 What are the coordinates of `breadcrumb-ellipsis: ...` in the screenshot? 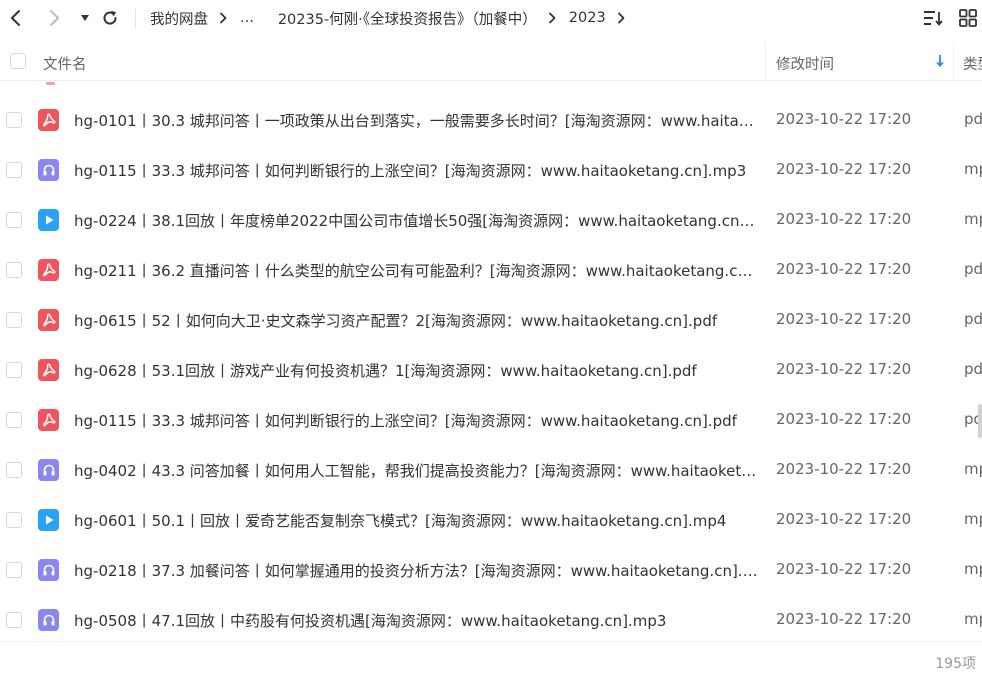 It's located at (247, 18).